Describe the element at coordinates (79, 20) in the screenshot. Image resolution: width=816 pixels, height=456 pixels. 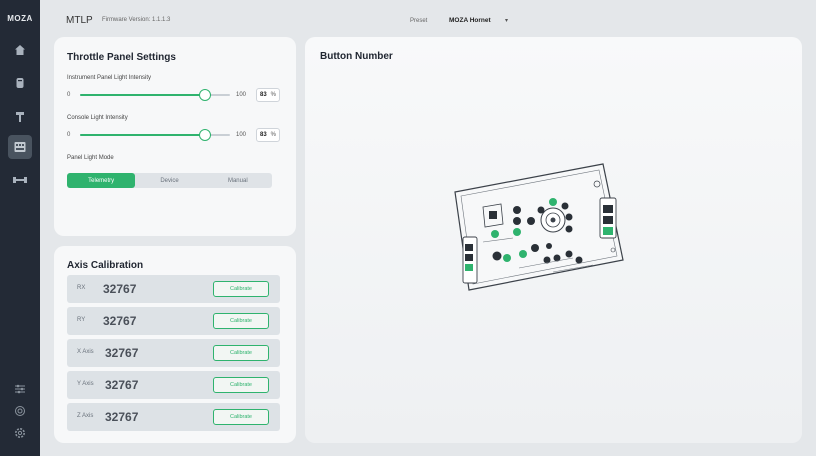
I see `app-title: MTLP` at that location.